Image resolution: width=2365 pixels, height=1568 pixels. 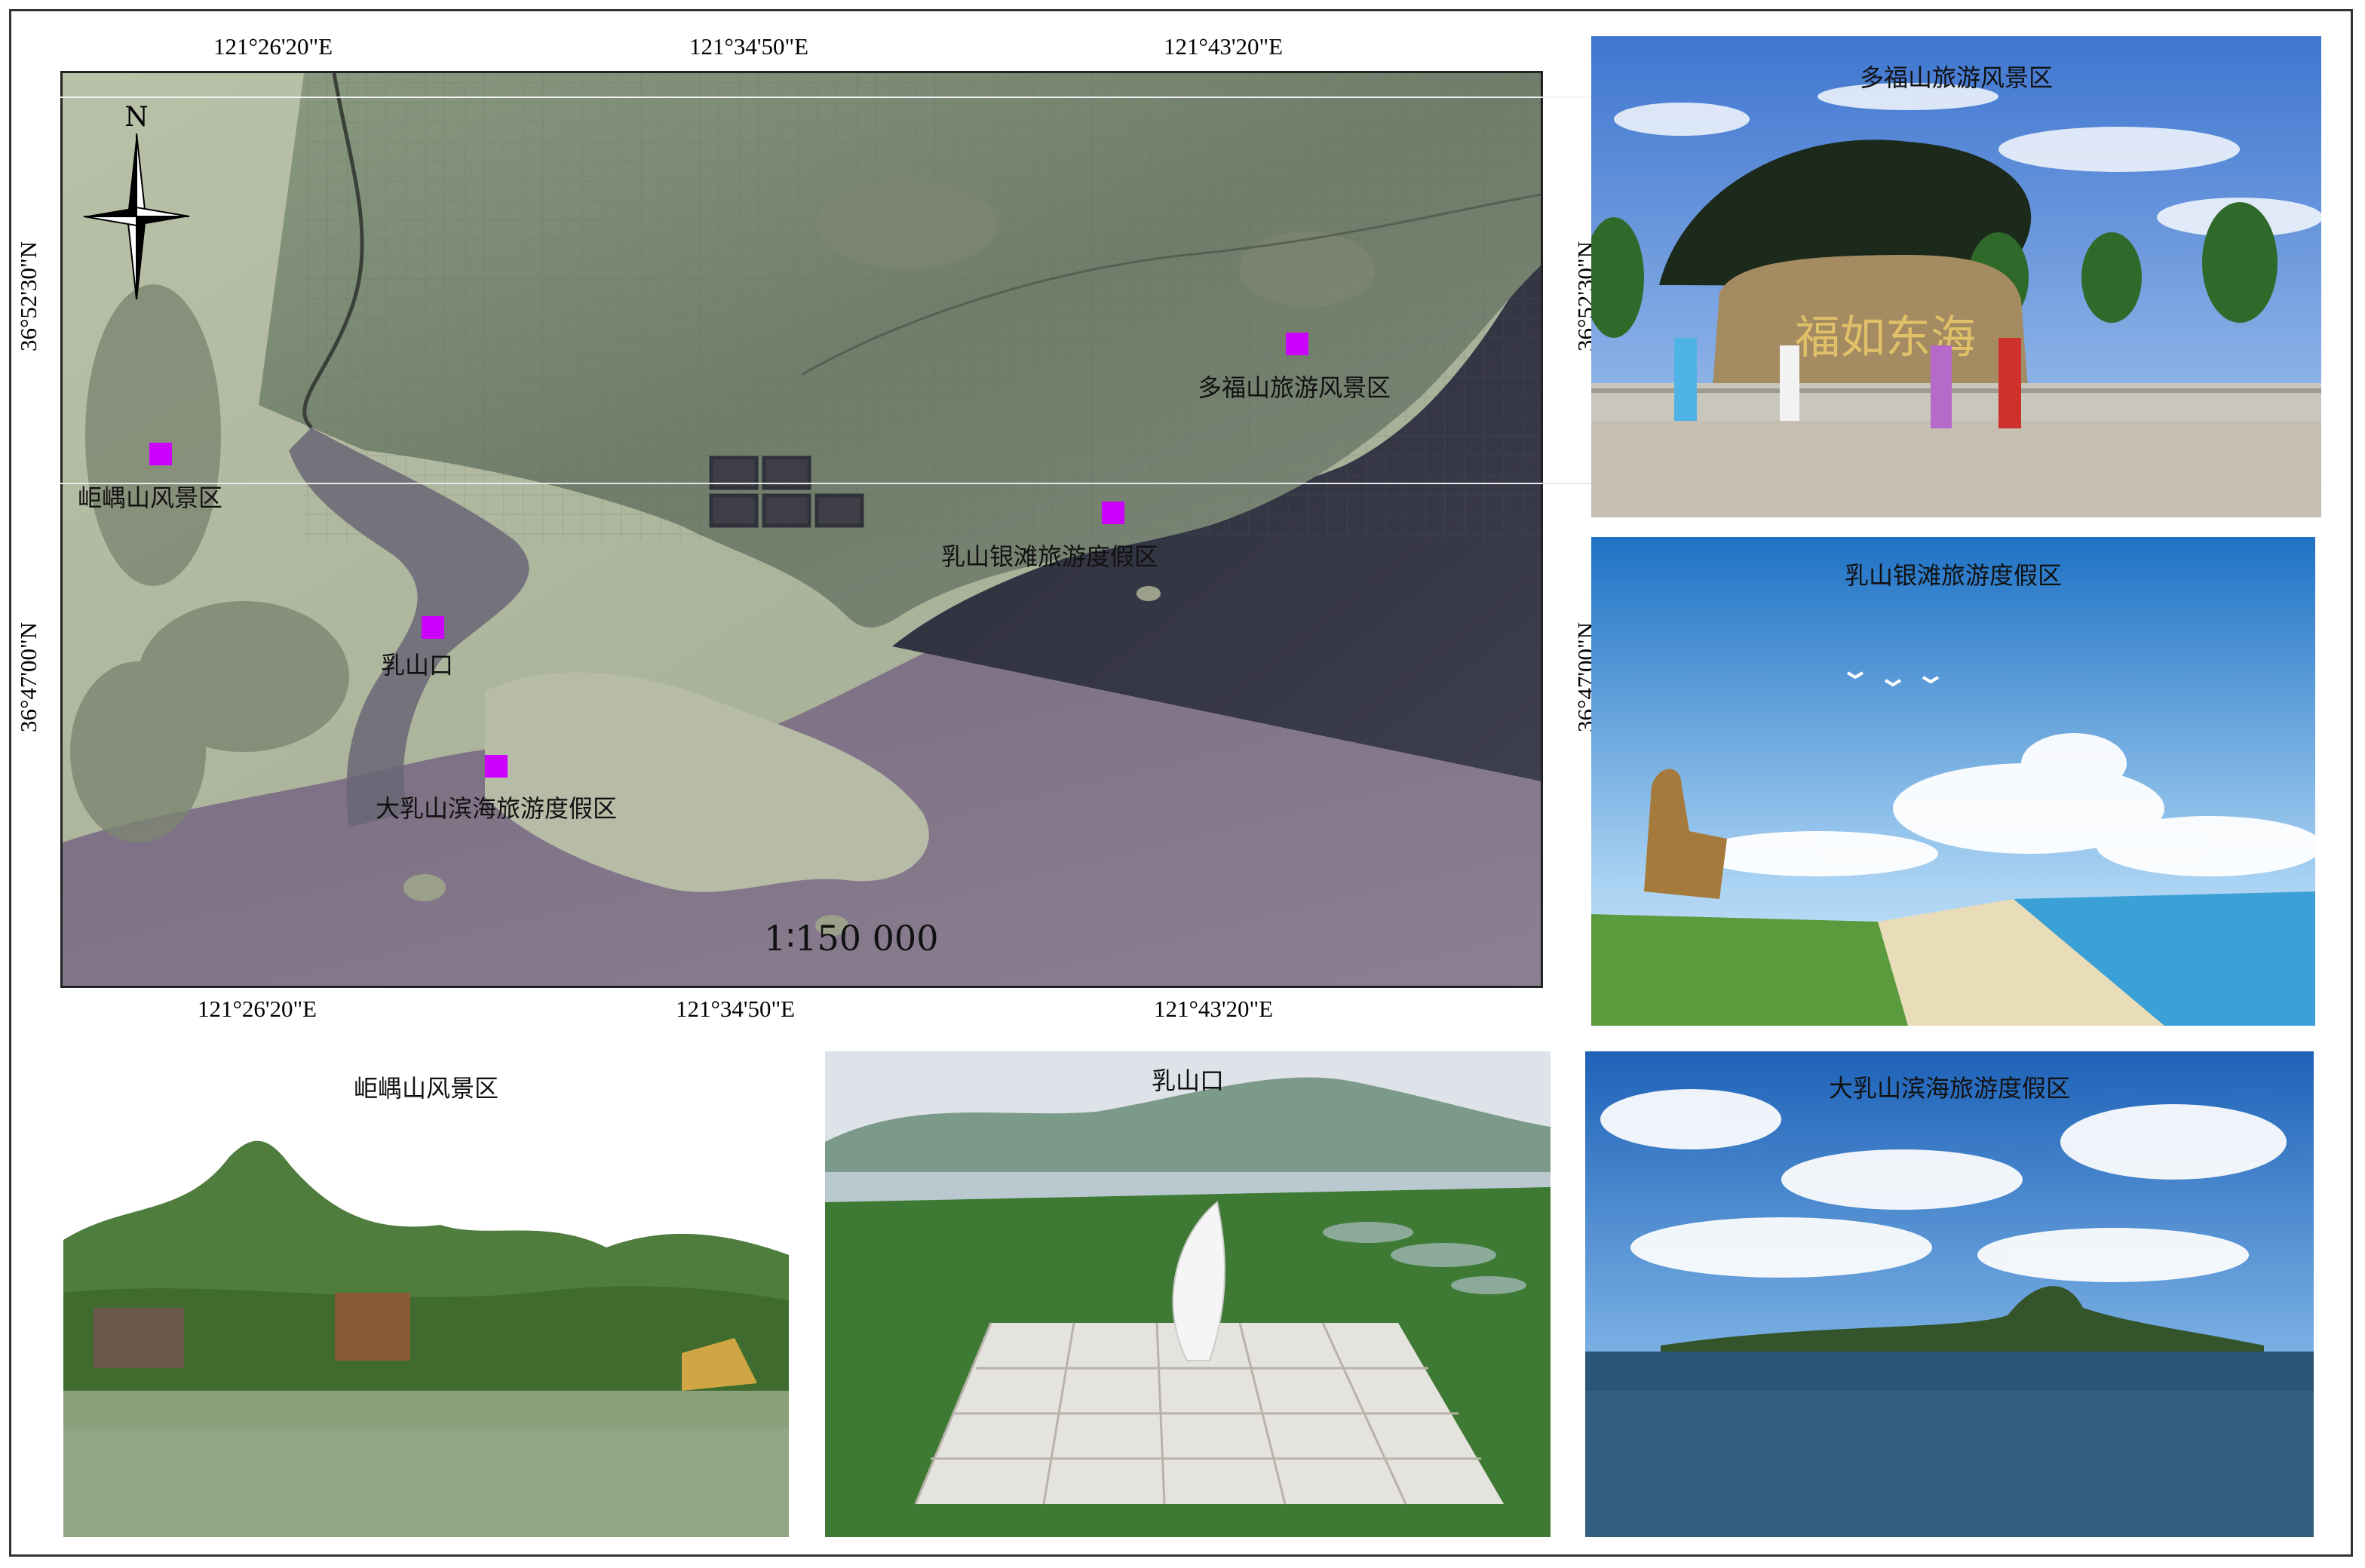 I want to click on bottom-lon-label-1: 121°26'20"E, so click(x=257, y=1009).